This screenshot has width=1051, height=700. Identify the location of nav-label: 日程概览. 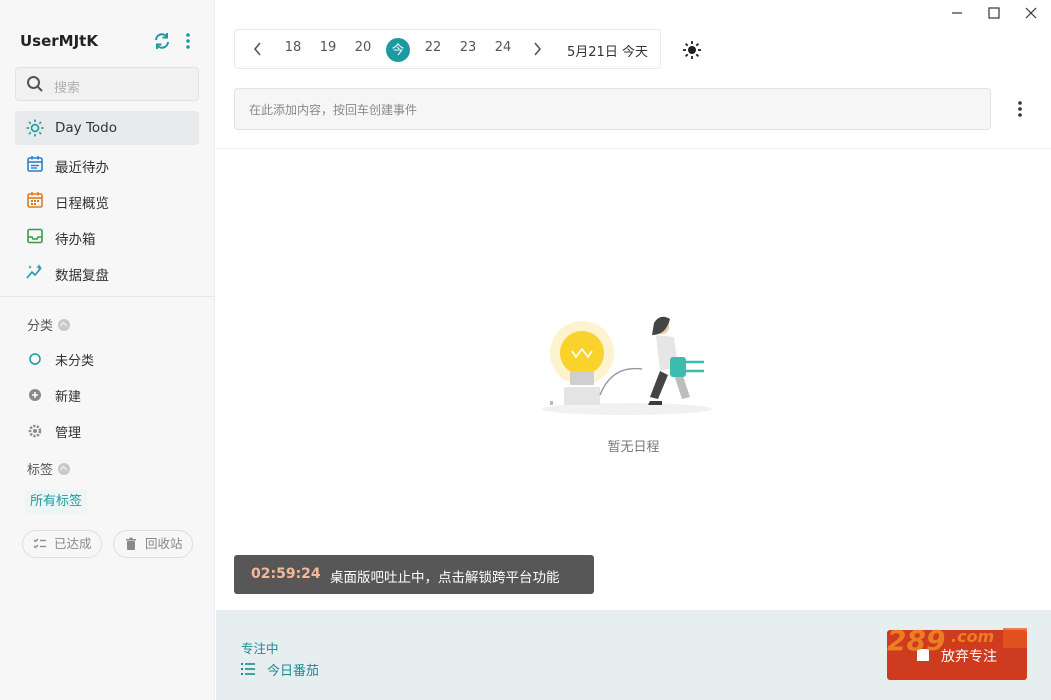
(82, 204).